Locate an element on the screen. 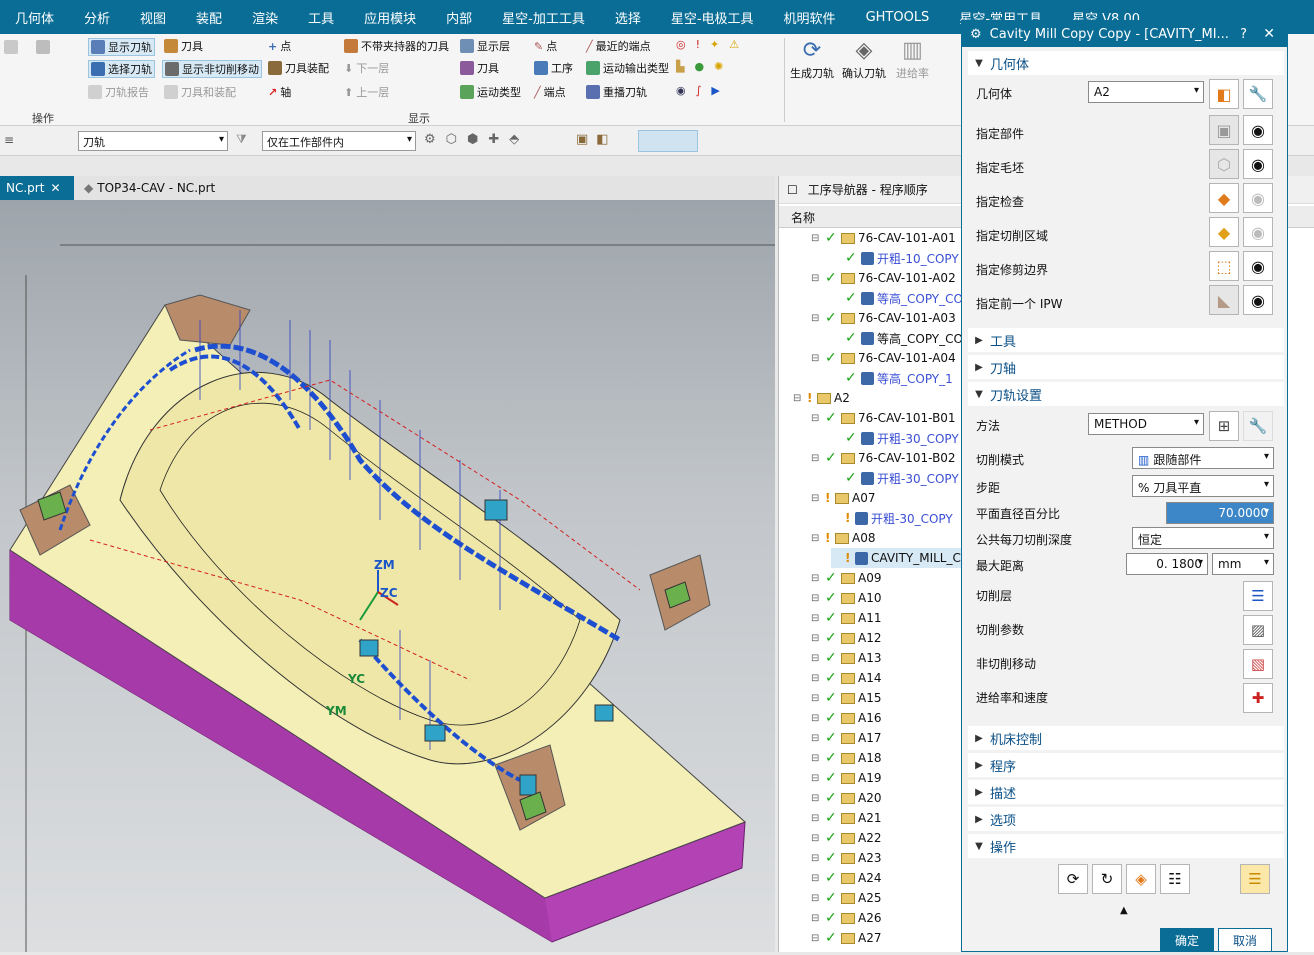 This screenshot has width=1314, height=955. specify-part-button: ▣ is located at coordinates (1224, 130).